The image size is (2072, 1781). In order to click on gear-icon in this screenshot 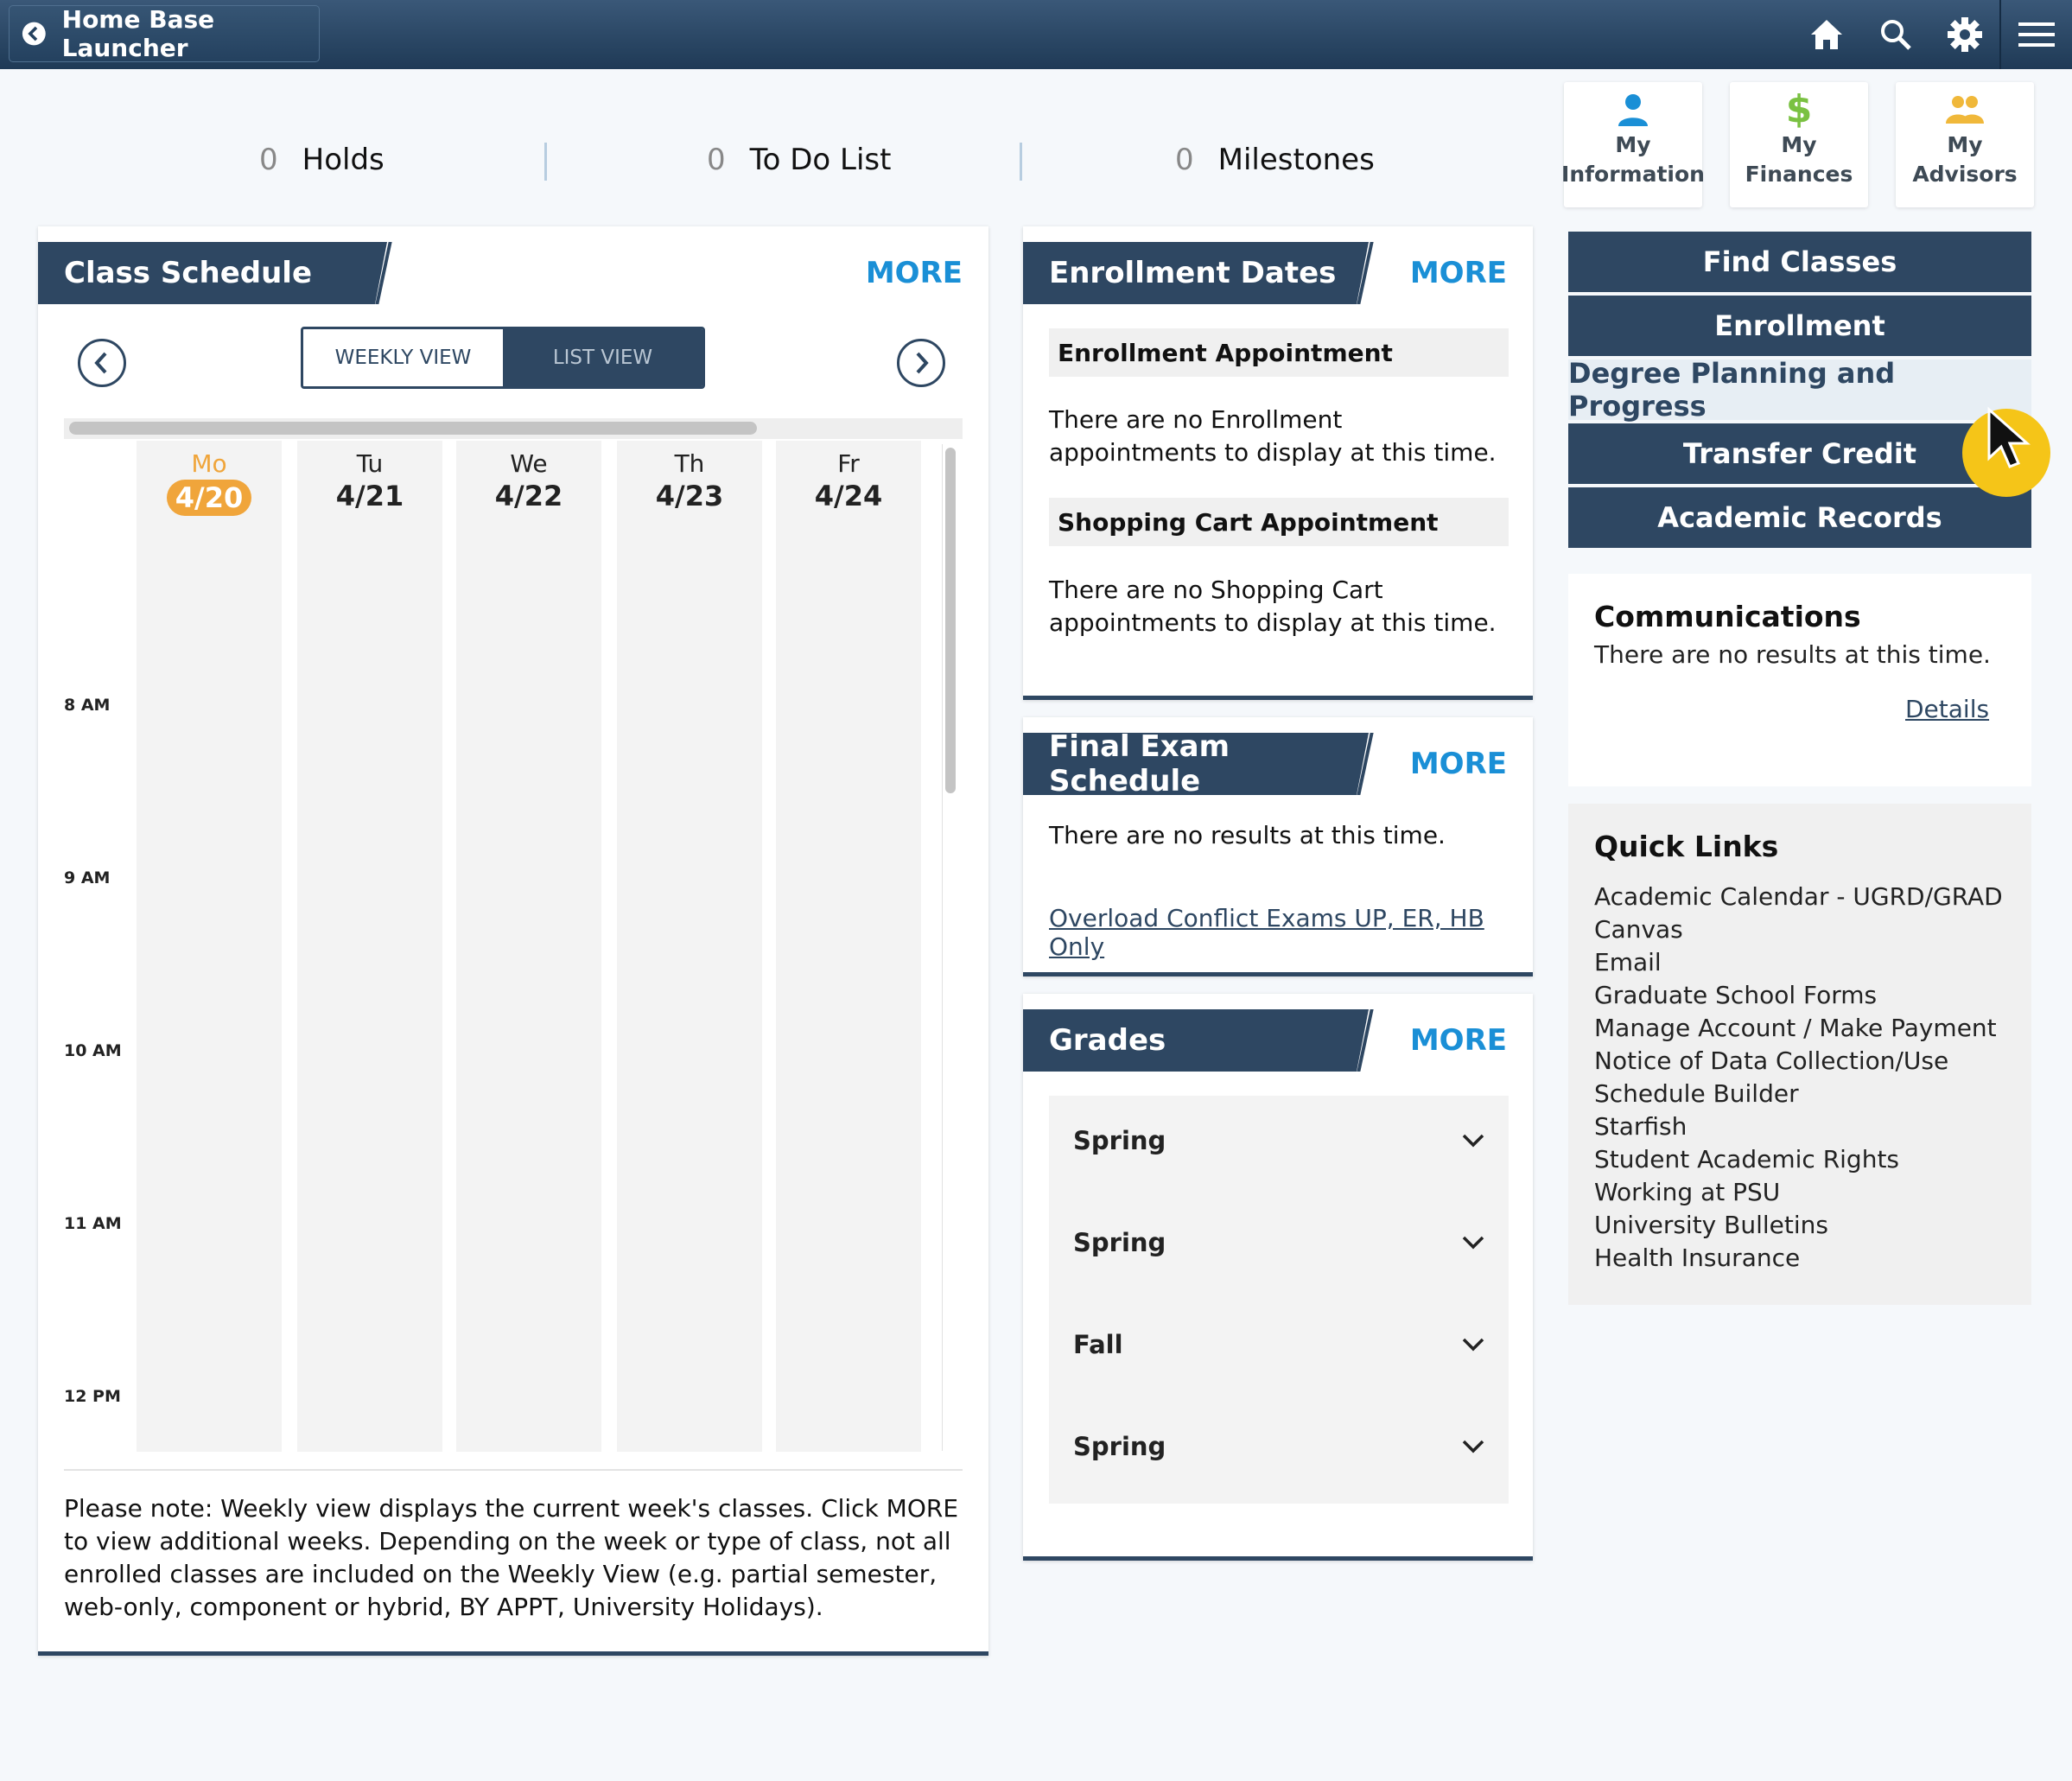, I will do `click(1964, 34)`.